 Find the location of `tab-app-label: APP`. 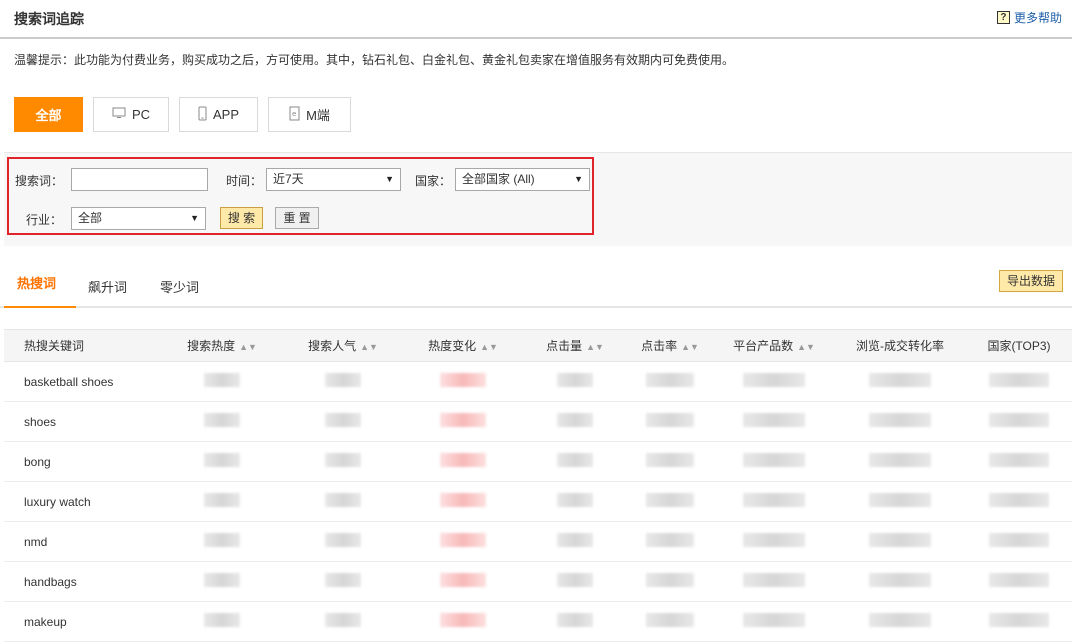

tab-app-label: APP is located at coordinates (225, 114).